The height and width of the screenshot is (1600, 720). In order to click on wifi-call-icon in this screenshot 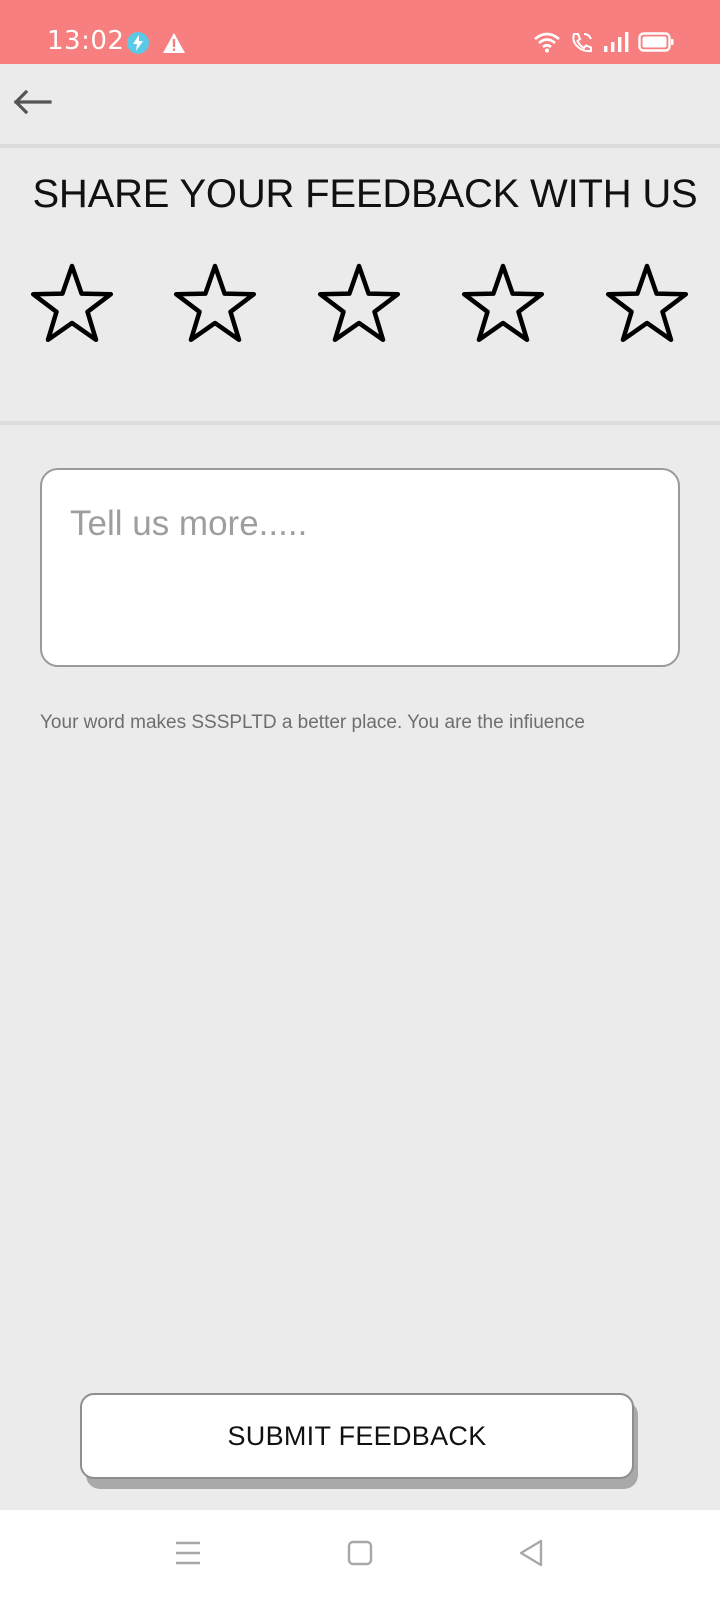, I will do `click(582, 44)`.